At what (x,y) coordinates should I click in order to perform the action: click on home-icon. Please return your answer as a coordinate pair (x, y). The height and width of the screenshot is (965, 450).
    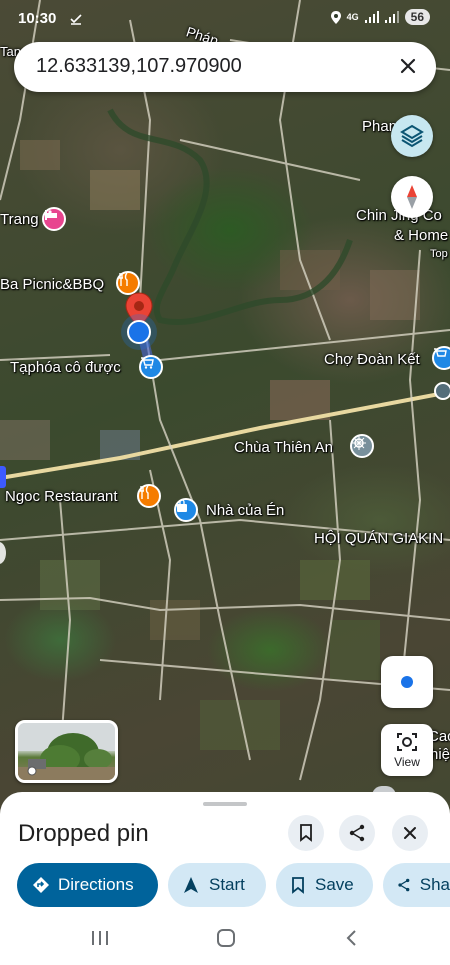
    Looking at the image, I should click on (226, 938).